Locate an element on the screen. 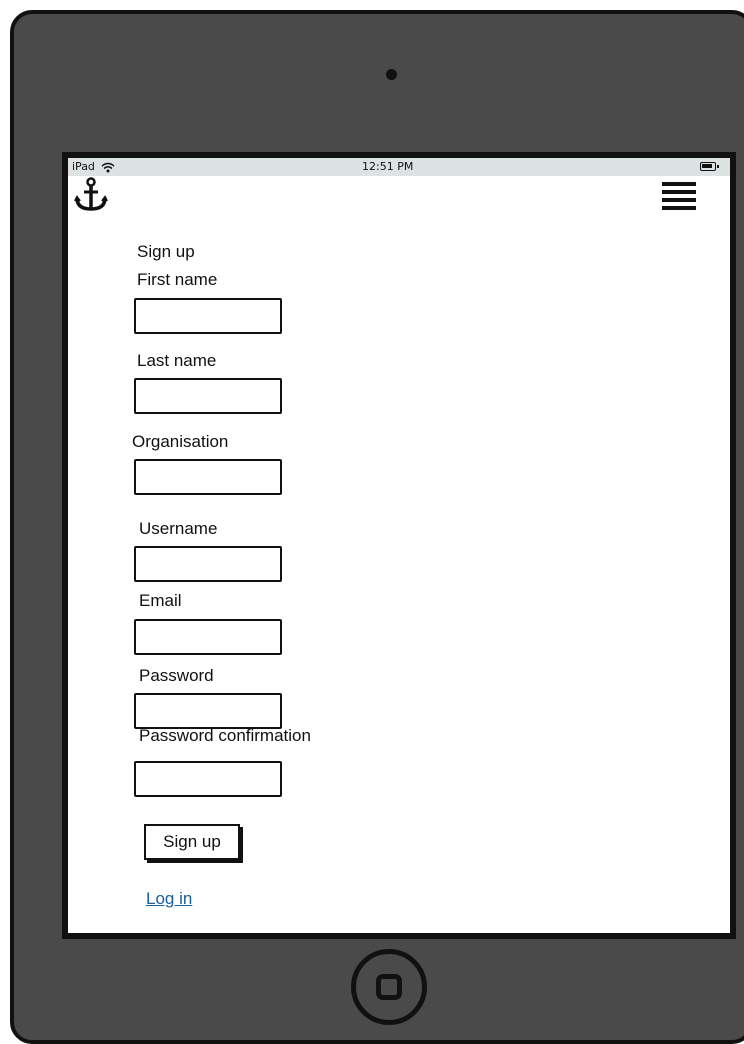 The height and width of the screenshot is (1044, 744). last-name-field is located at coordinates (208, 396).